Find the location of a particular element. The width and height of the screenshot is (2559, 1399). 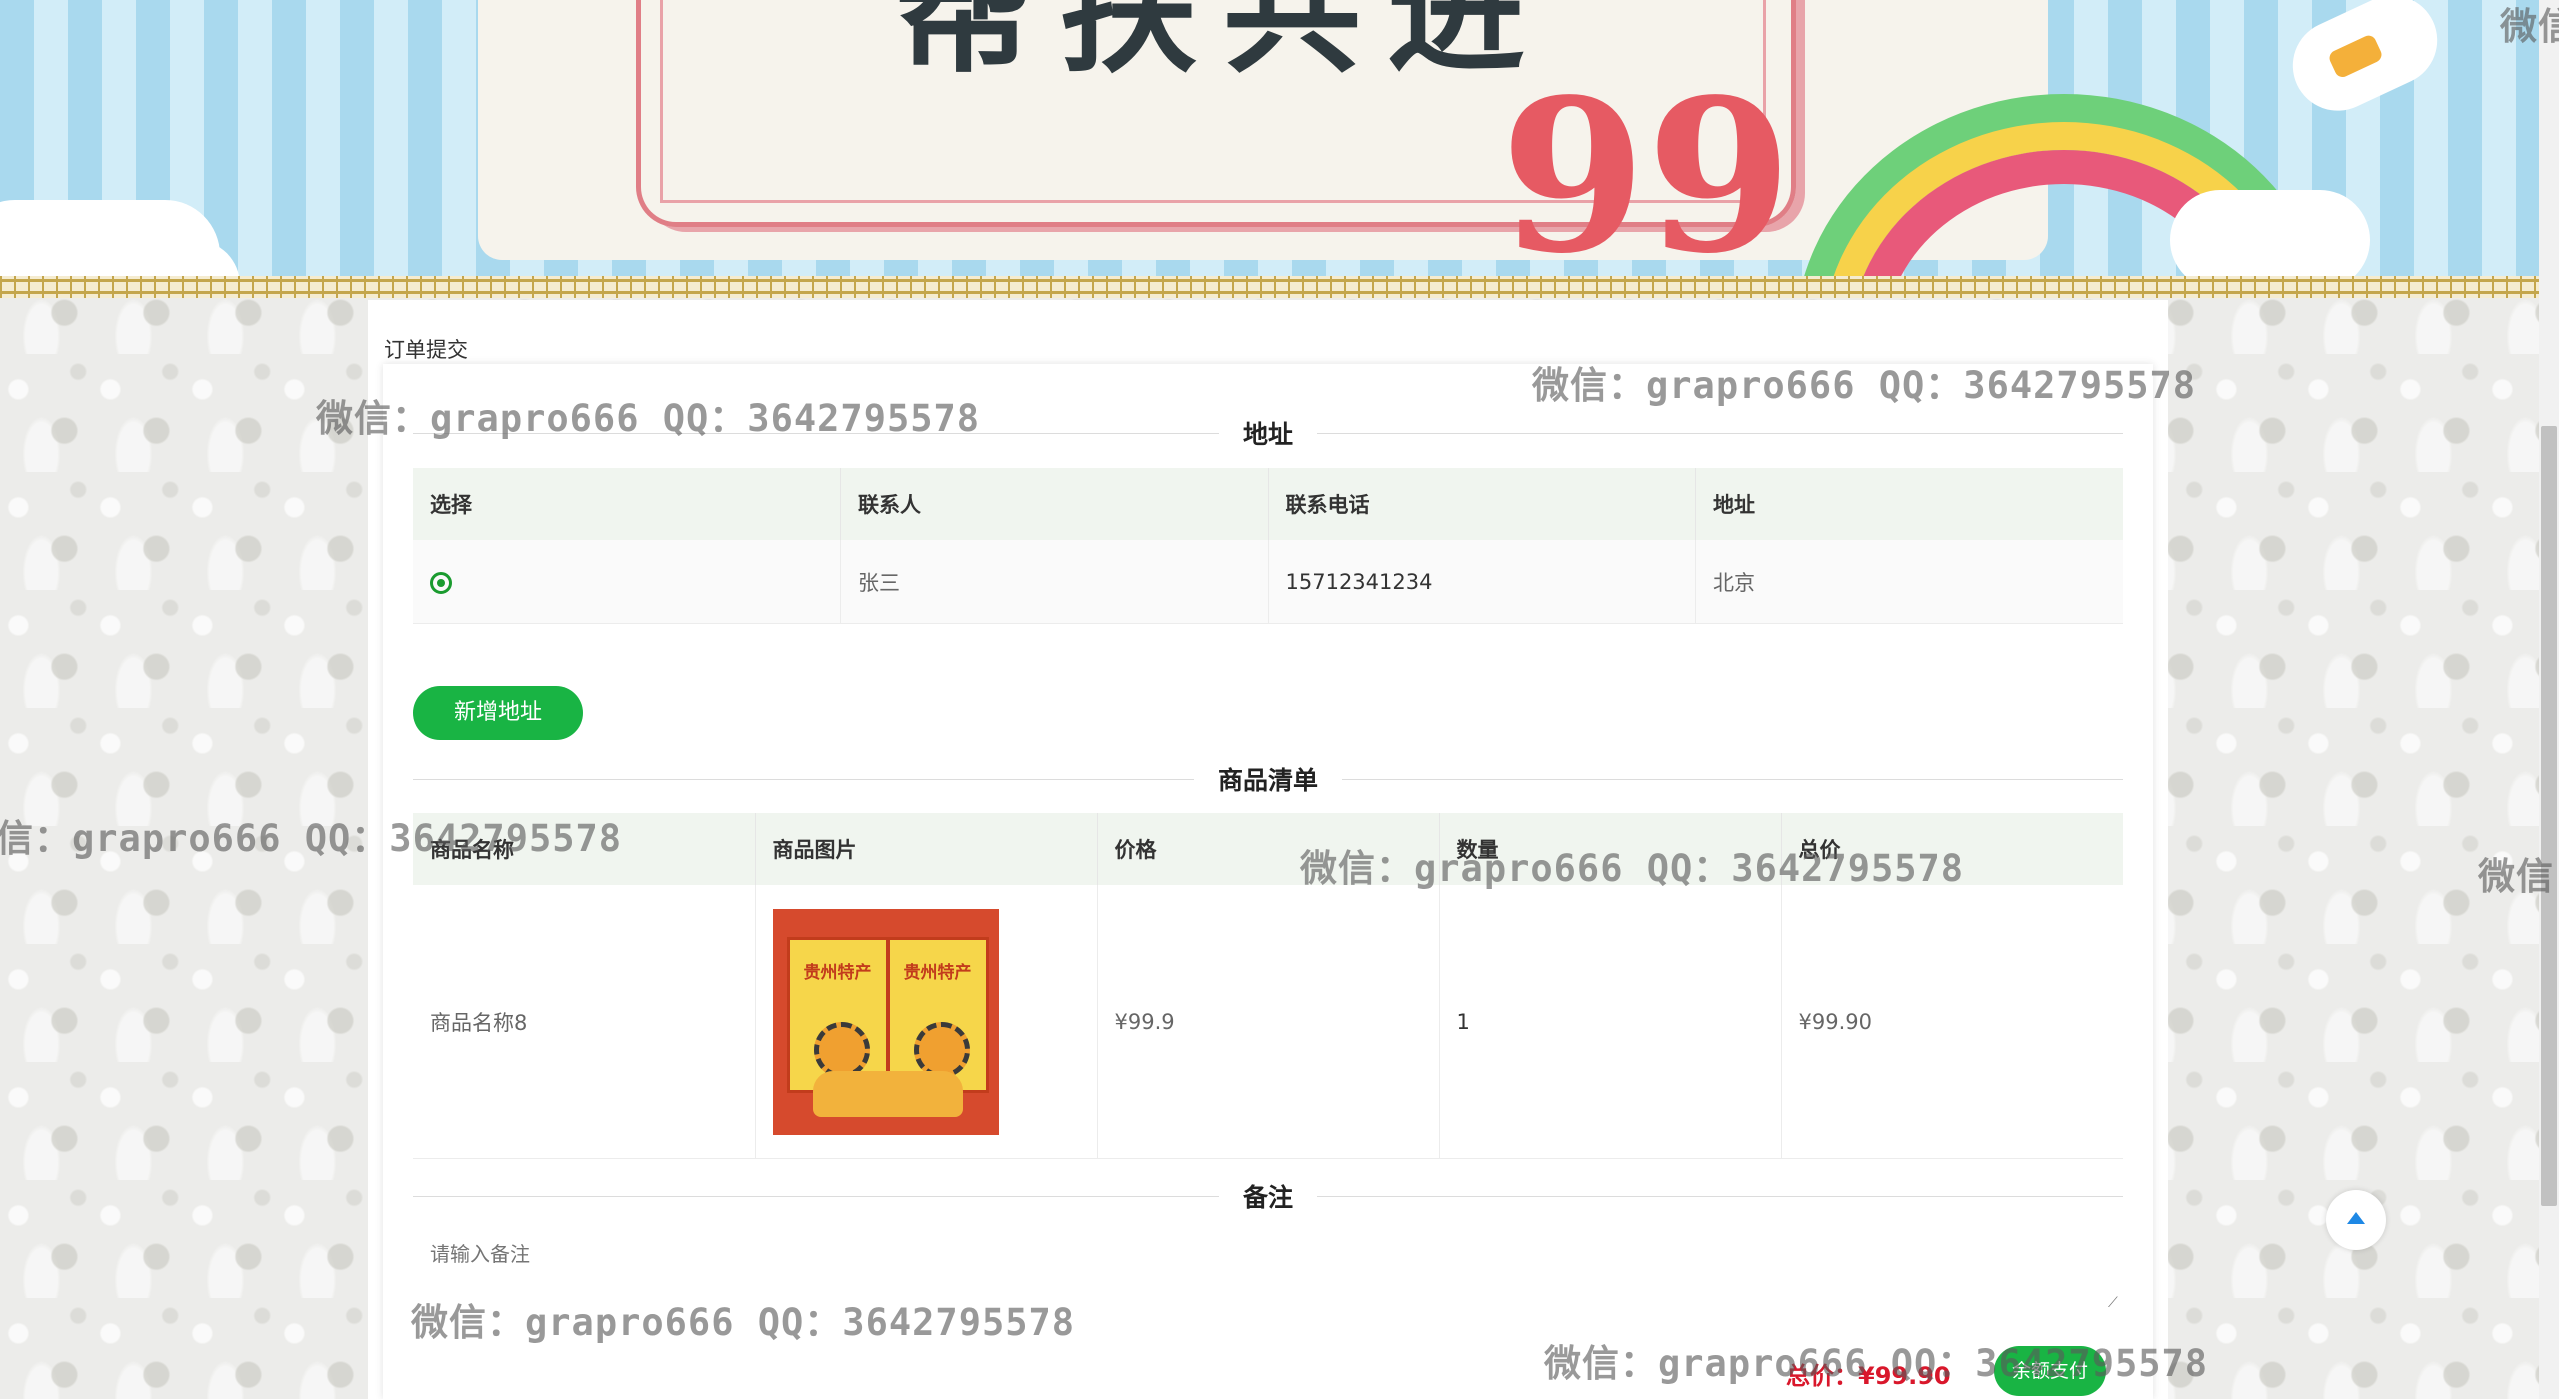

decorative-border is located at coordinates (1270, 287).